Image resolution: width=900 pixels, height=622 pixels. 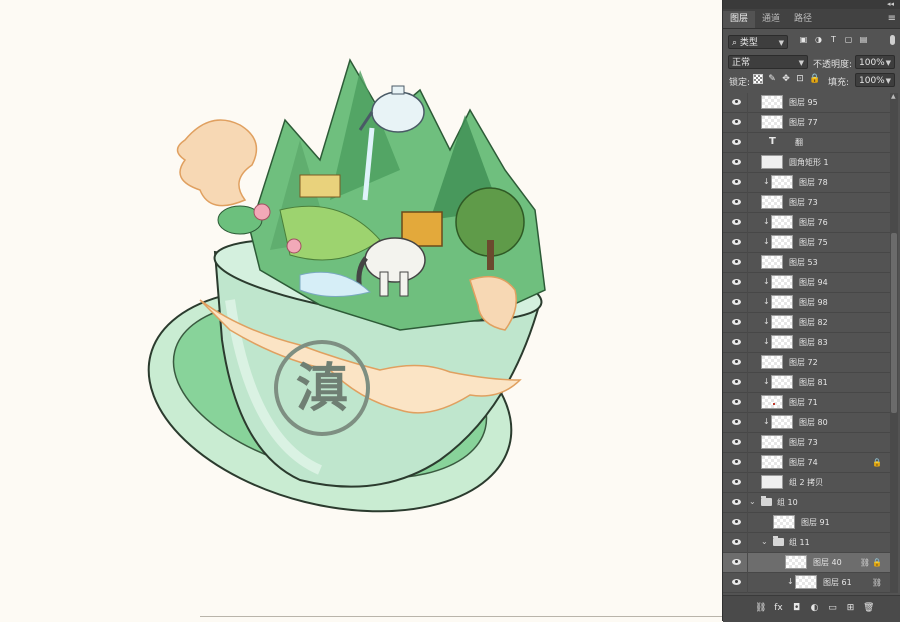 I want to click on layer-name: 图层 91, so click(x=815, y=522).